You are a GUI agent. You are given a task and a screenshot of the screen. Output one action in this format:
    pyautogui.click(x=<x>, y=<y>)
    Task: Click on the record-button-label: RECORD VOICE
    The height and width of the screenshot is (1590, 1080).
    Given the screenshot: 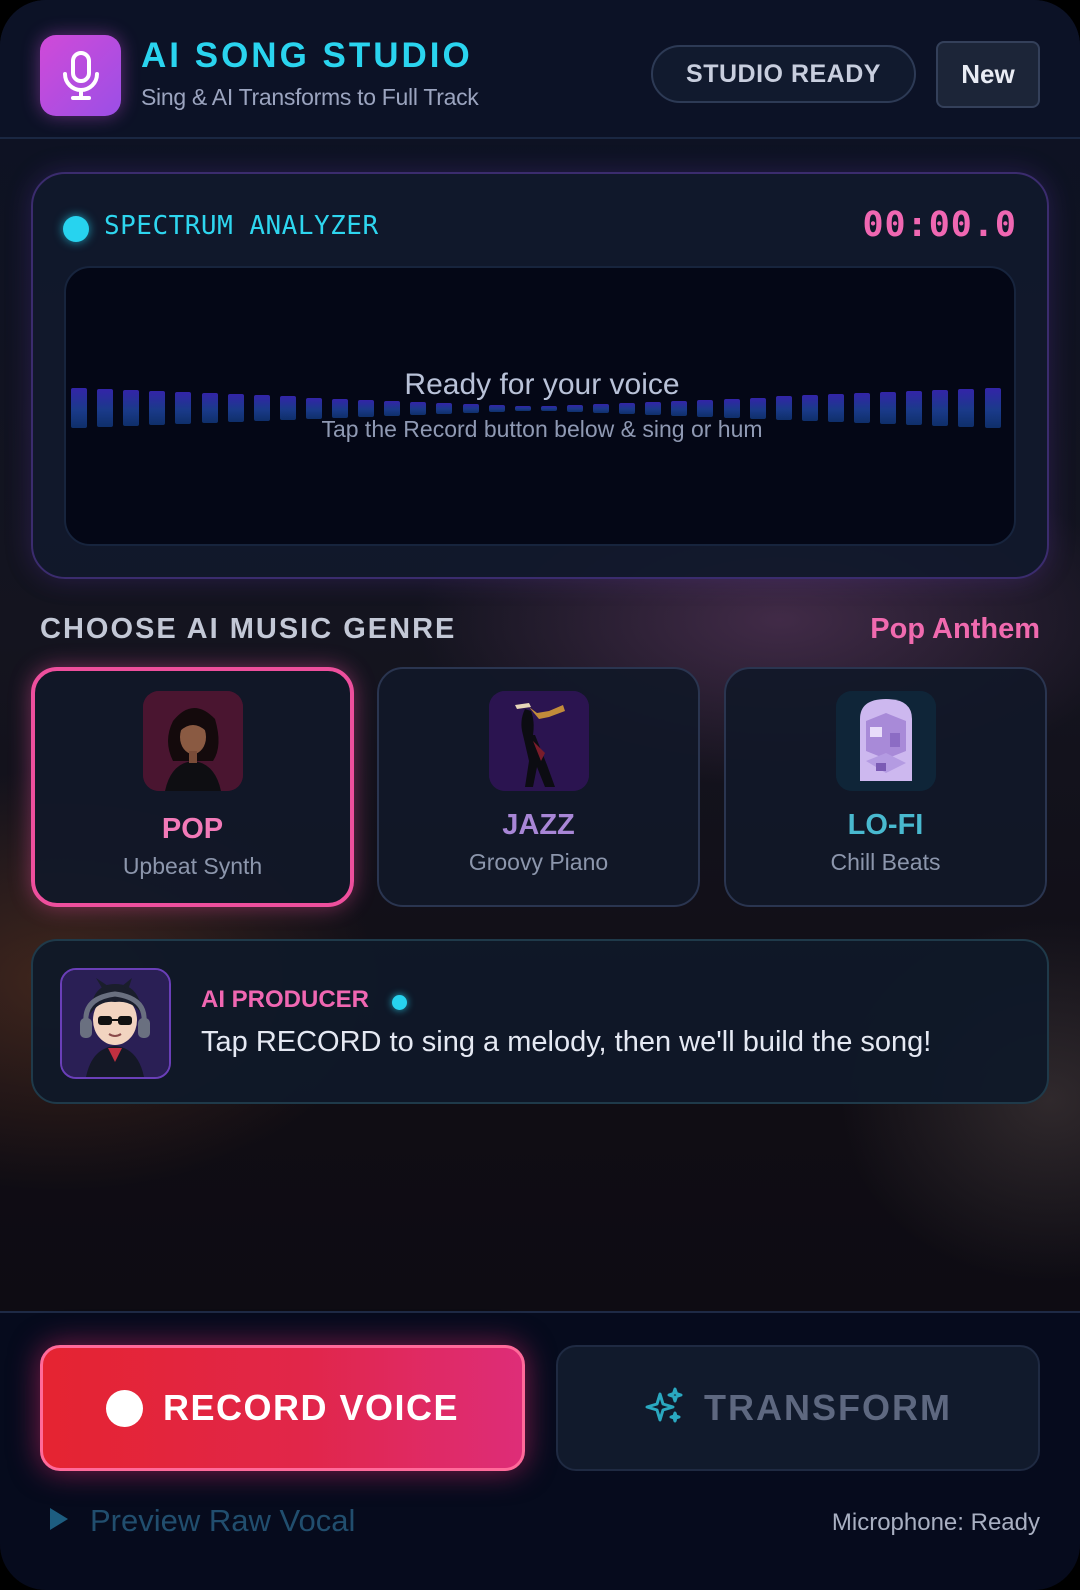 What is the action you would take?
    pyautogui.click(x=311, y=1407)
    